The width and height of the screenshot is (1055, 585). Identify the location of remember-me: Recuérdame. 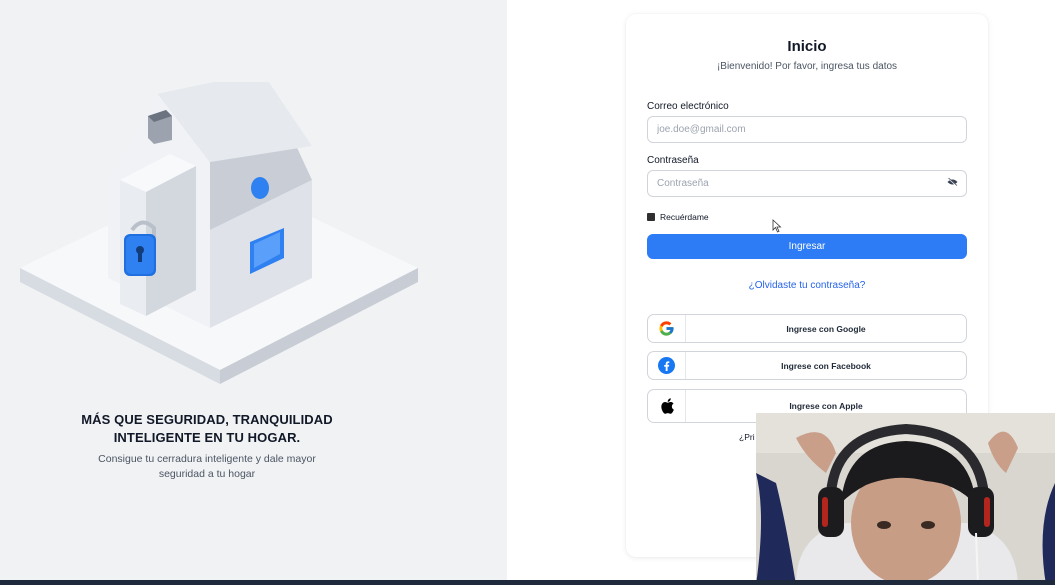
(678, 217).